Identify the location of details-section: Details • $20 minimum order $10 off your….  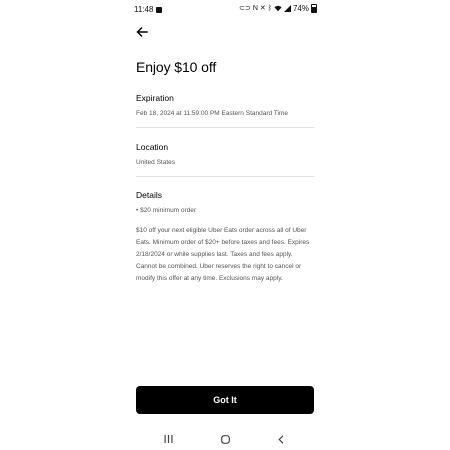
(225, 237).